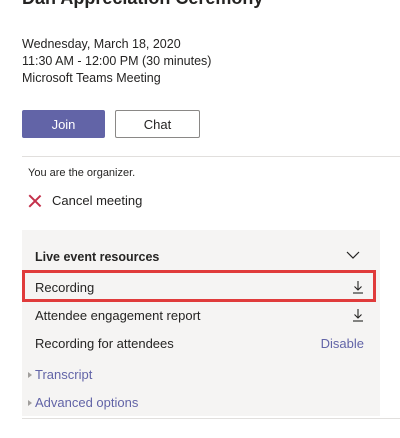 Image resolution: width=400 pixels, height=438 pixels. I want to click on recording-for-attendees-row: Recording for attendees Disable, so click(199, 343).